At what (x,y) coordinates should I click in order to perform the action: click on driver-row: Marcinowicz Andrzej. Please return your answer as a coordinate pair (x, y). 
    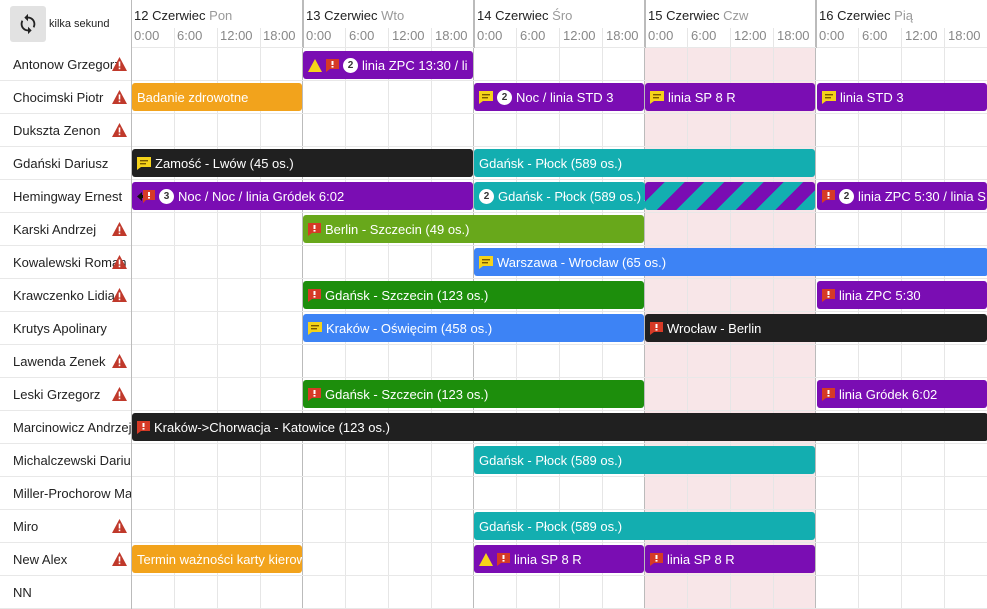
    Looking at the image, I should click on (65, 427).